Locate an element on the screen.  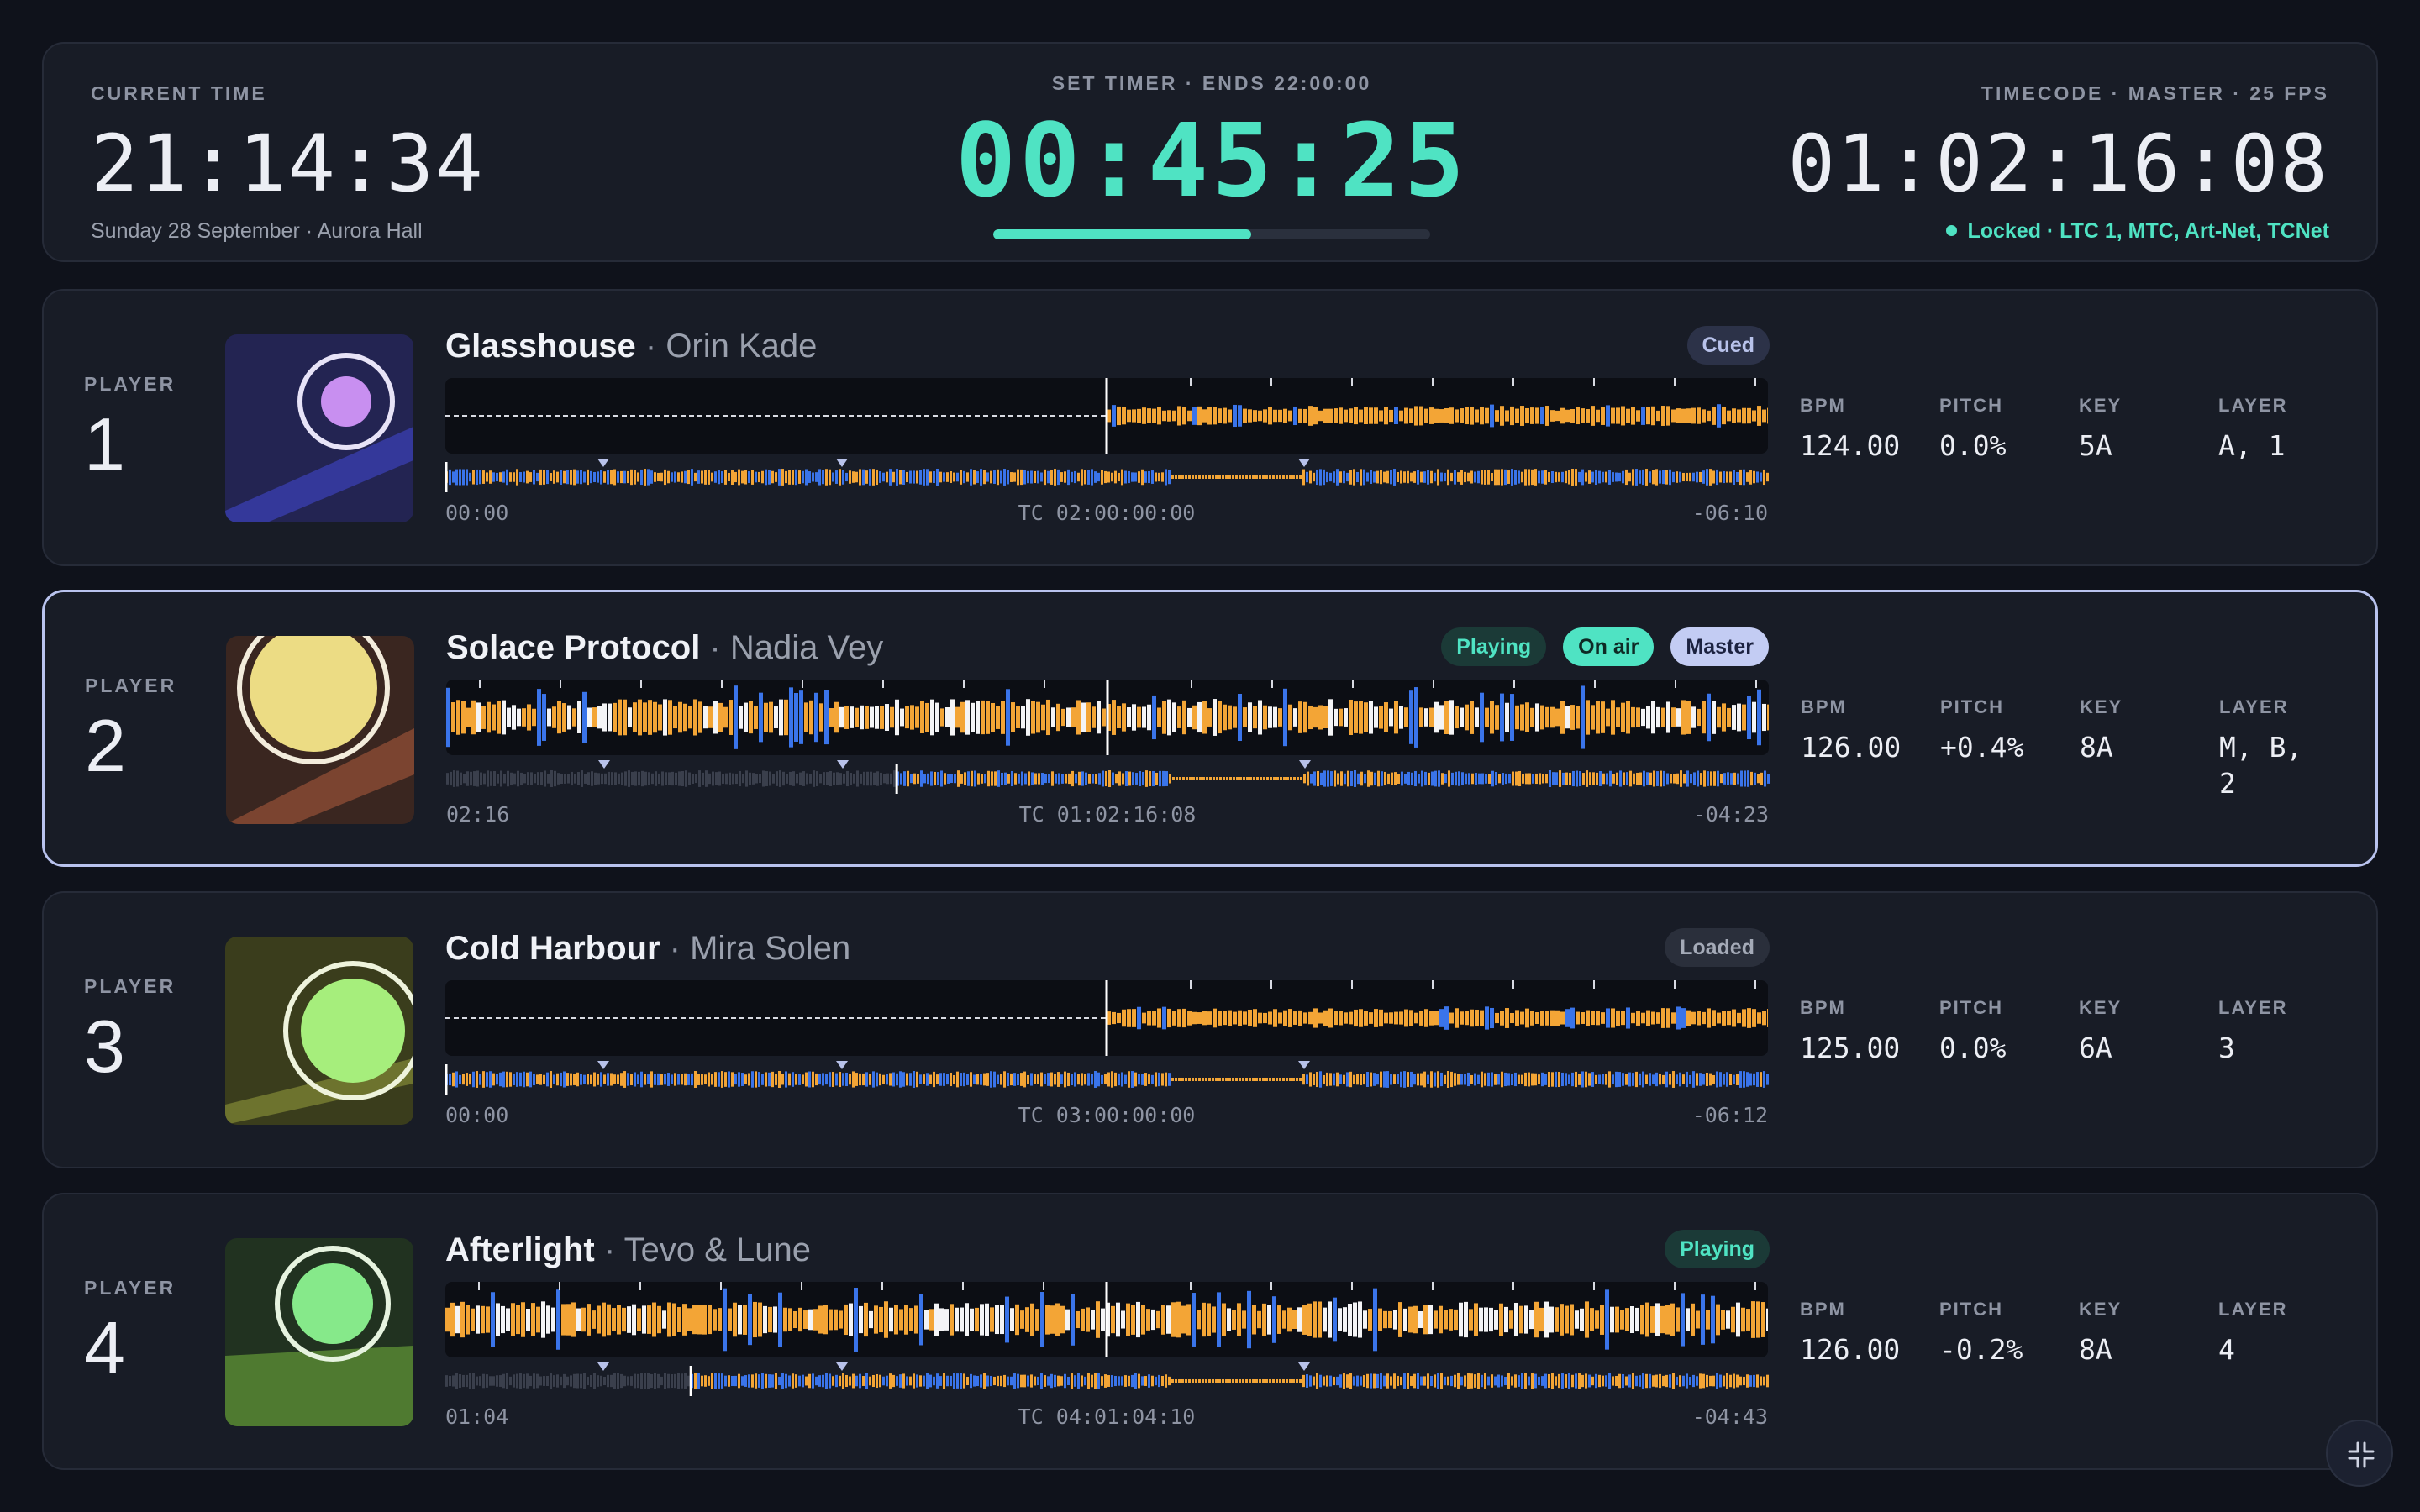
status-badge-playing: Playing is located at coordinates (1494, 646).